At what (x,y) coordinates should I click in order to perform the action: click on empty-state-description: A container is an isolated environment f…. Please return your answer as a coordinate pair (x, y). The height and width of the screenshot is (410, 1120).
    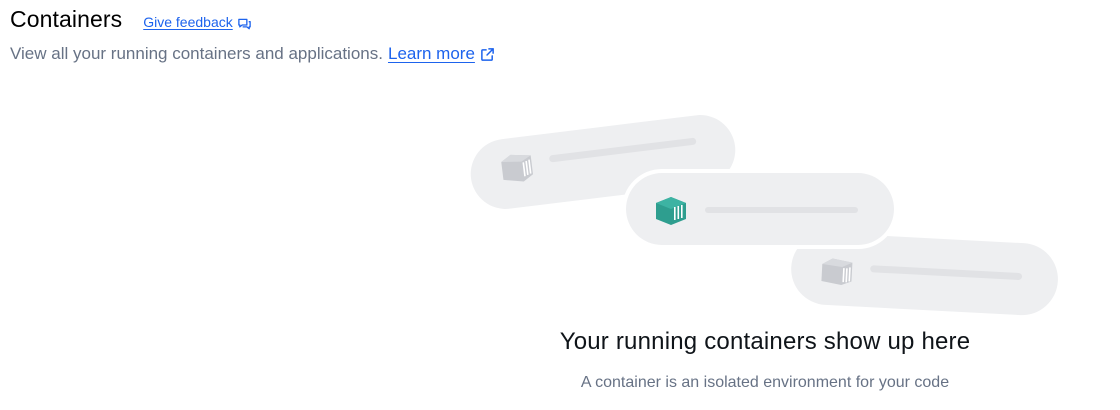
    Looking at the image, I should click on (765, 382).